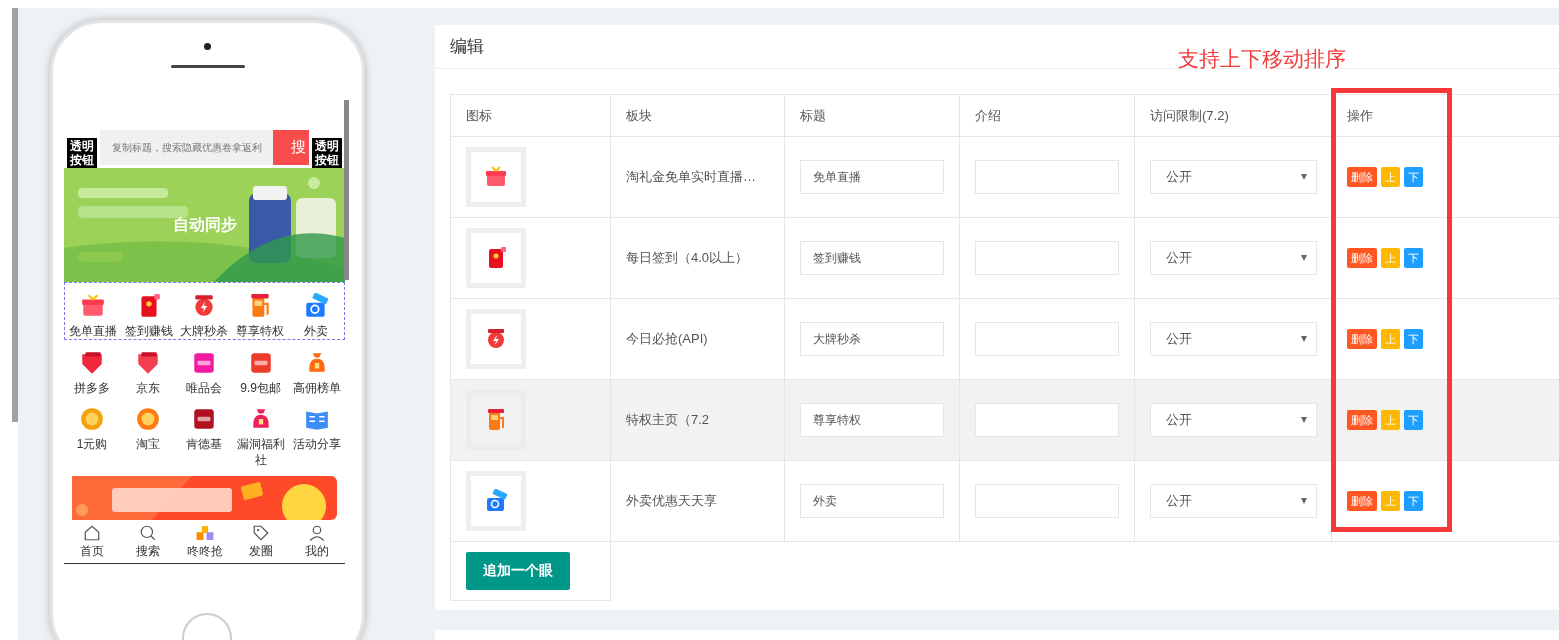  What do you see at coordinates (204, 331) in the screenshot?
I see `shortcut-label: 大牌秒杀` at bounding box center [204, 331].